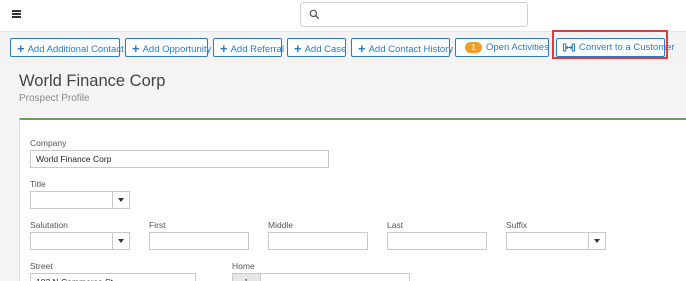  What do you see at coordinates (437, 241) in the screenshot?
I see `last-name-field` at bounding box center [437, 241].